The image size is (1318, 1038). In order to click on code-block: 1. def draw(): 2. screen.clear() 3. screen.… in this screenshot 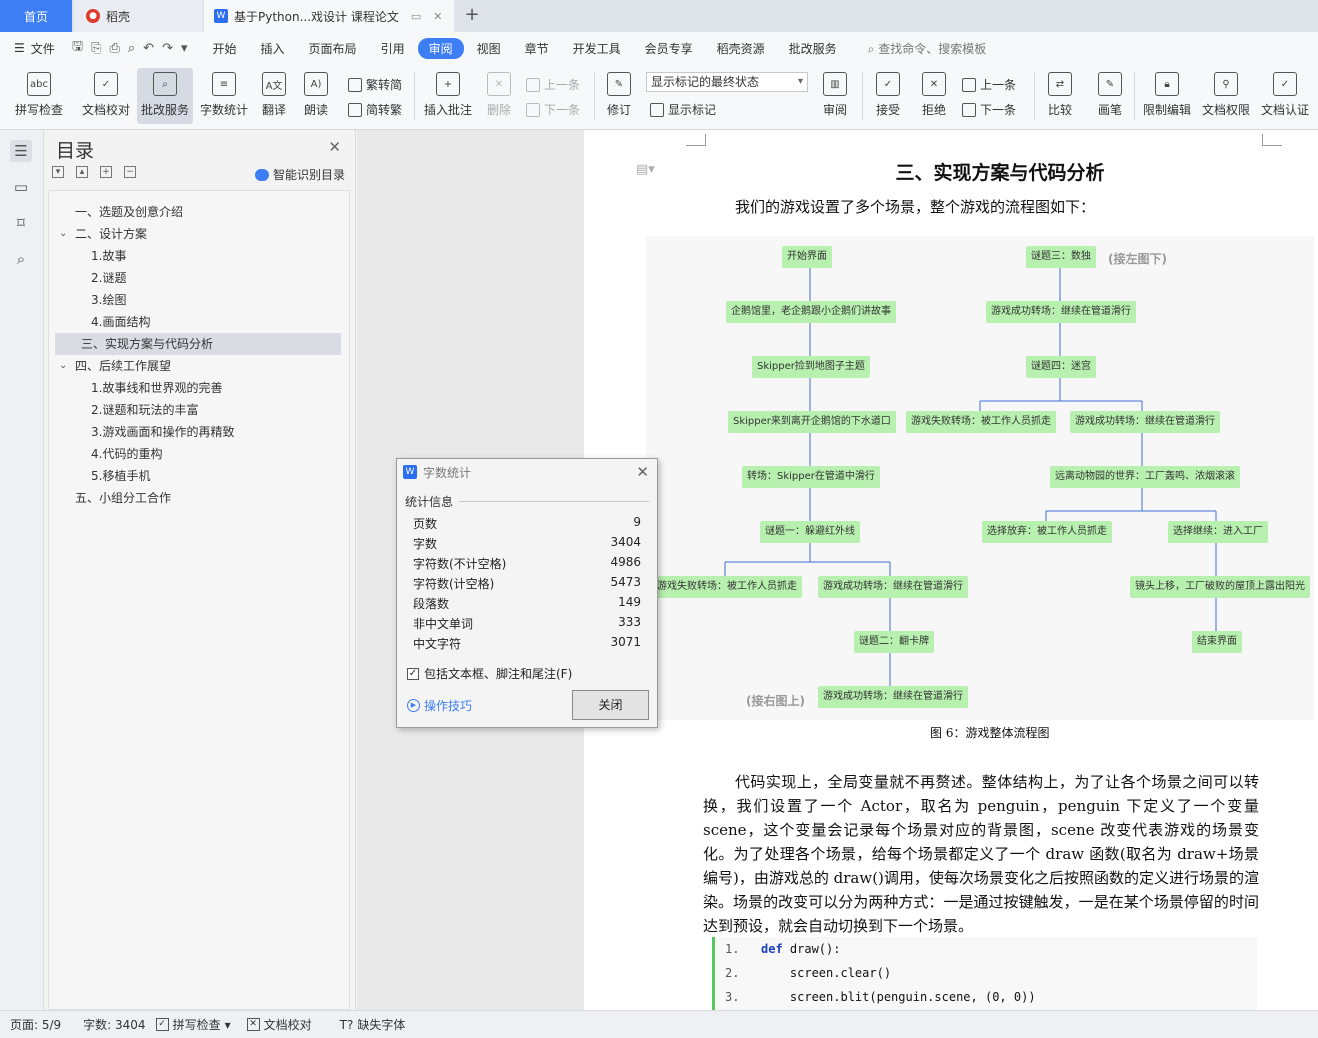, I will do `click(984, 973)`.